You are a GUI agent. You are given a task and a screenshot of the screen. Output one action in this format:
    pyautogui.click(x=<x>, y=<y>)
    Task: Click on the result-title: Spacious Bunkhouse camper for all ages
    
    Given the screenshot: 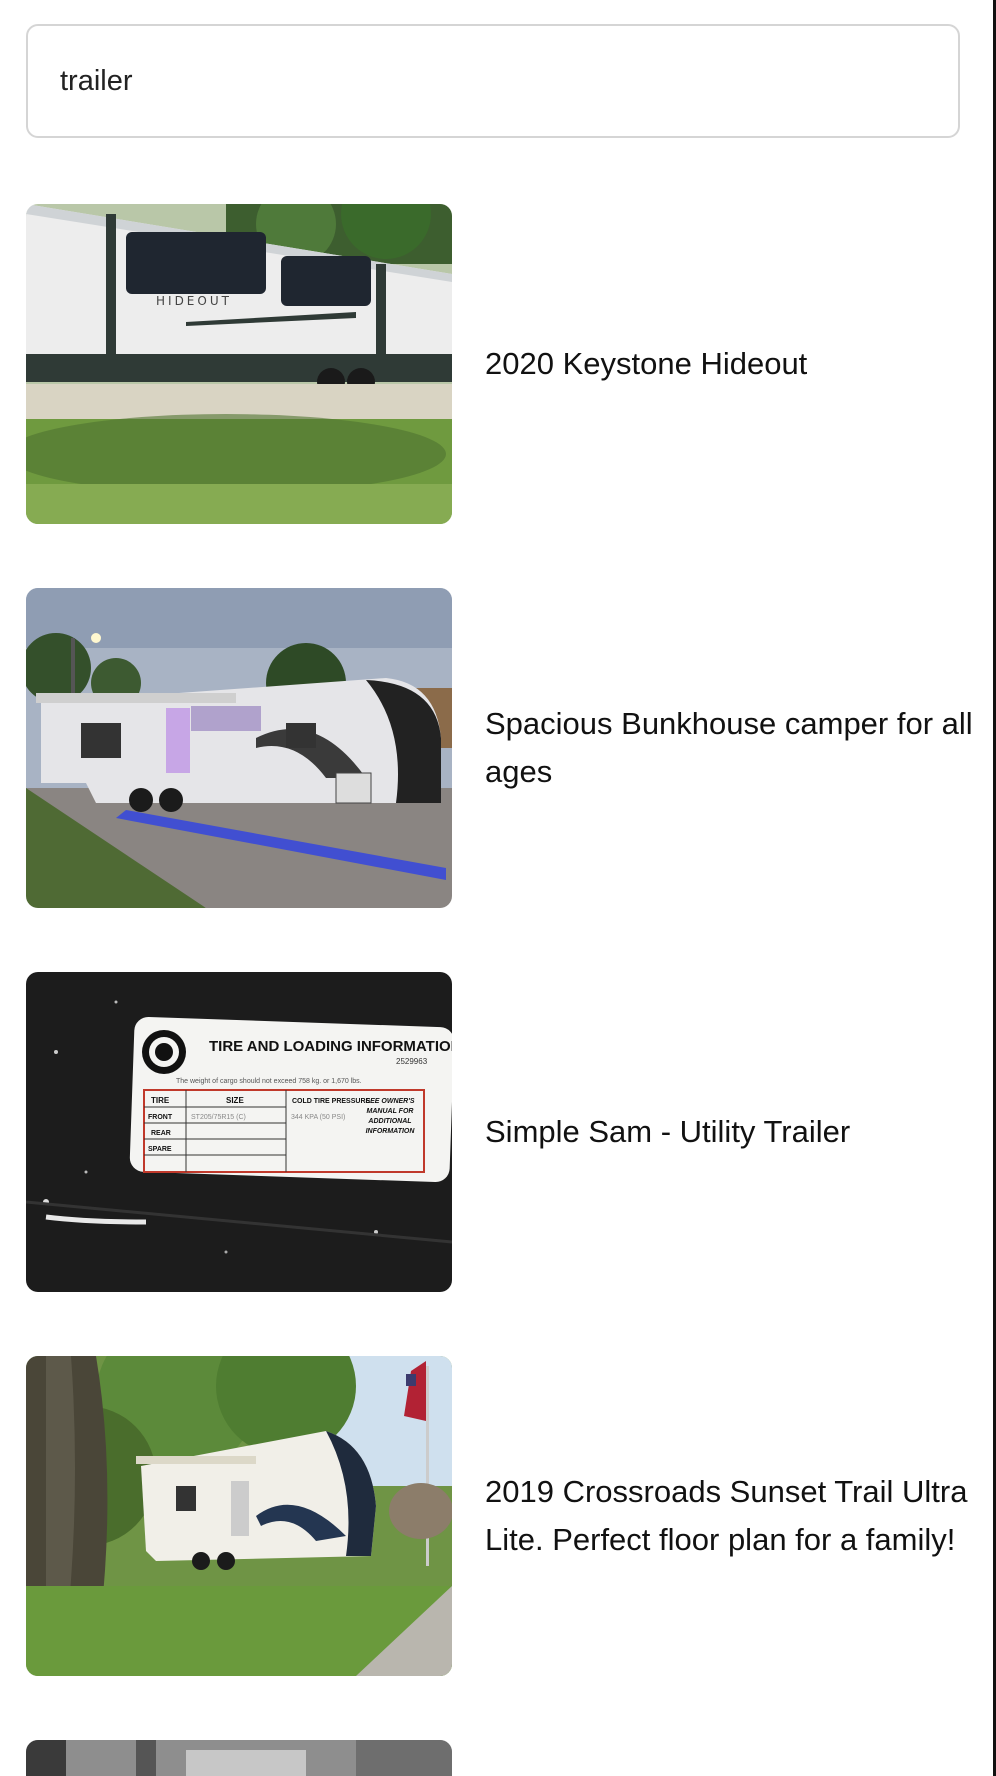 What is the action you would take?
    pyautogui.click(x=735, y=748)
    